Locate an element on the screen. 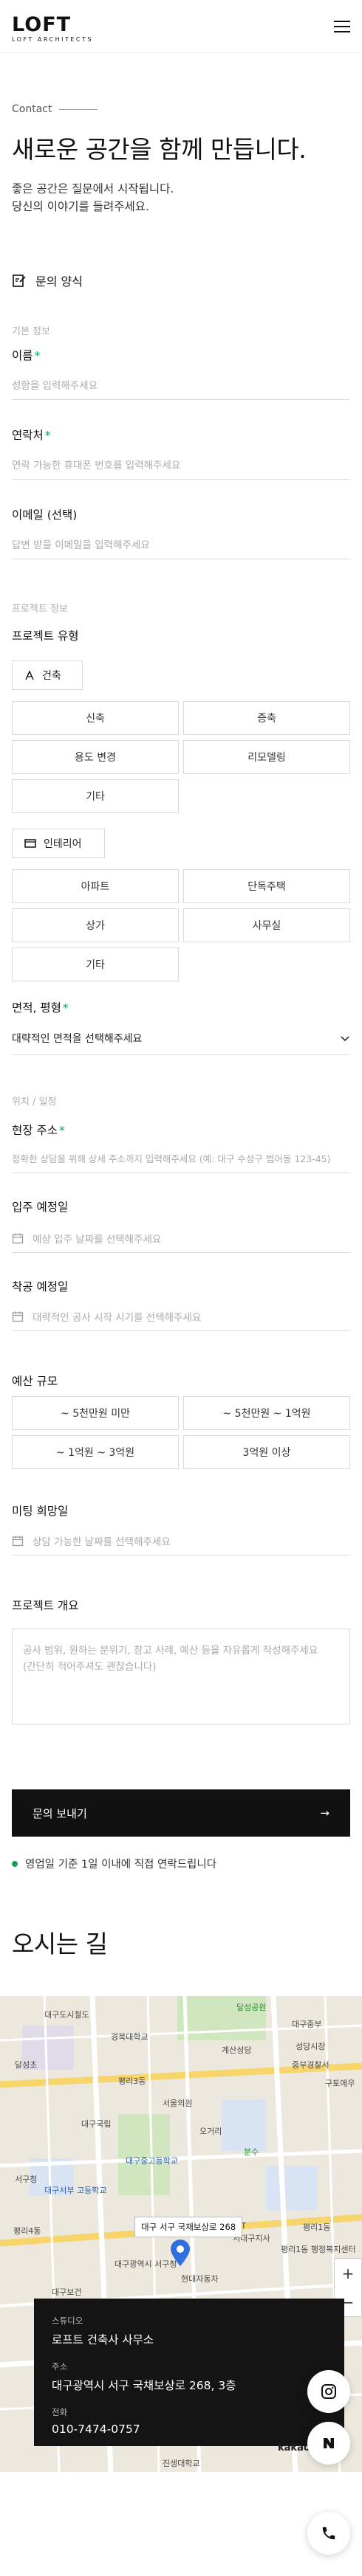 This screenshot has height=2576, width=362. address-value: 대구광역시 서구 국채보상로 268, 3층 is located at coordinates (144, 2385).